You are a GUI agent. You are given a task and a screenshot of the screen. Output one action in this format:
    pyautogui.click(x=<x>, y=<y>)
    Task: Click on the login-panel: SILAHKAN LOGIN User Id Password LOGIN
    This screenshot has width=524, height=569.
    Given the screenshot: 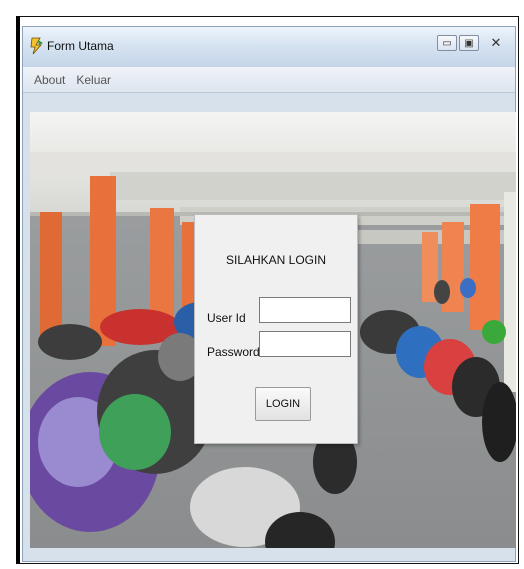 What is the action you would take?
    pyautogui.click(x=276, y=329)
    